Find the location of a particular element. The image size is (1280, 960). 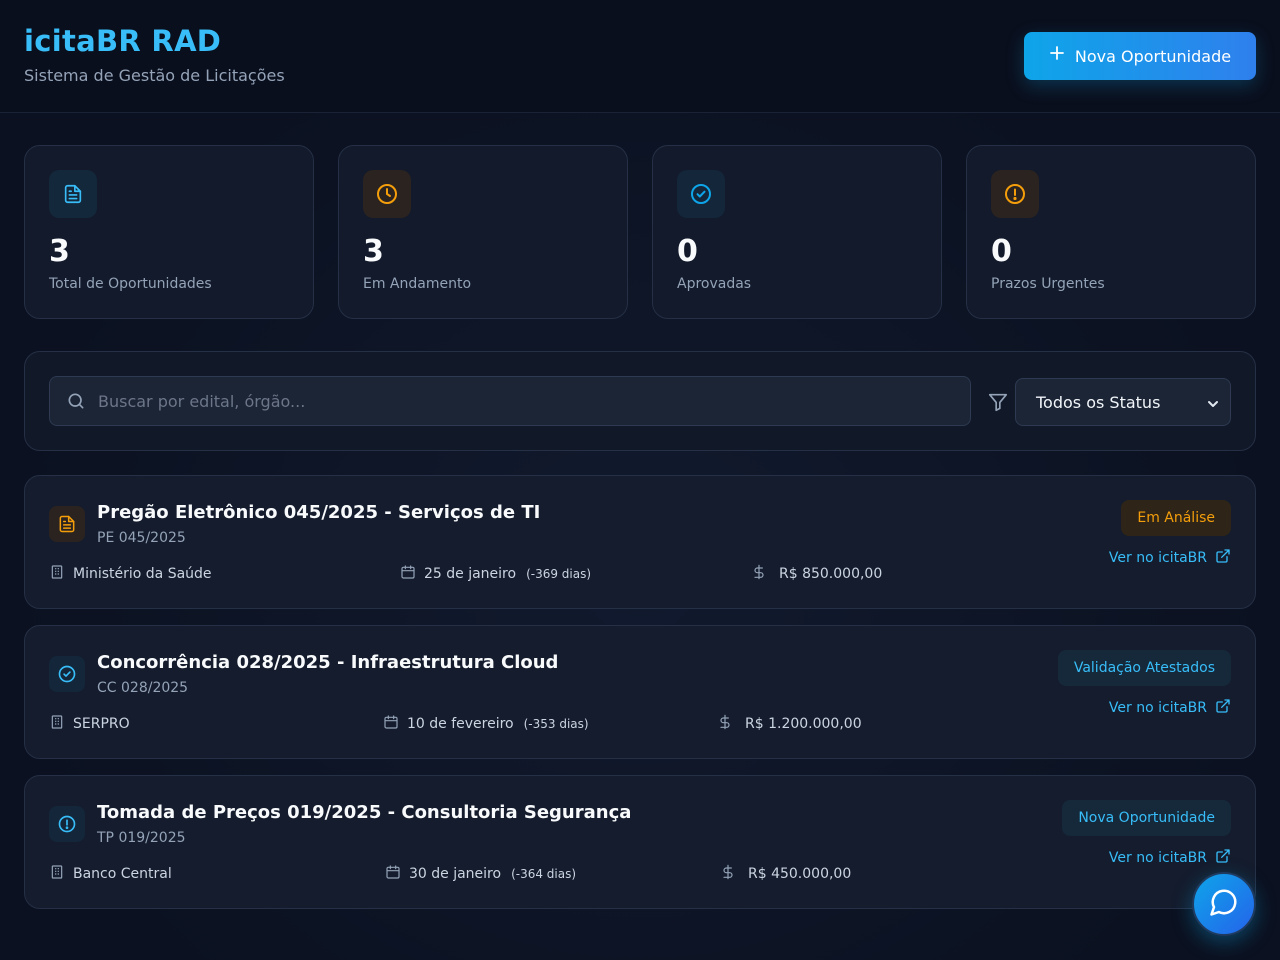

stat-label: Prazos Urgentes is located at coordinates (1048, 284).